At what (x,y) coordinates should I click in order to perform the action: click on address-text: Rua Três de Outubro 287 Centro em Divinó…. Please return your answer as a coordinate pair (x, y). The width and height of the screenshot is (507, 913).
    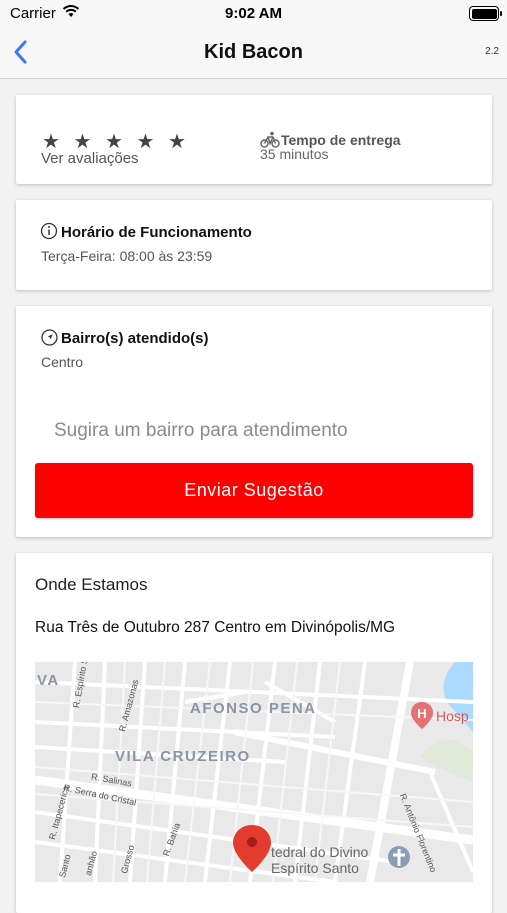
    Looking at the image, I should click on (215, 627).